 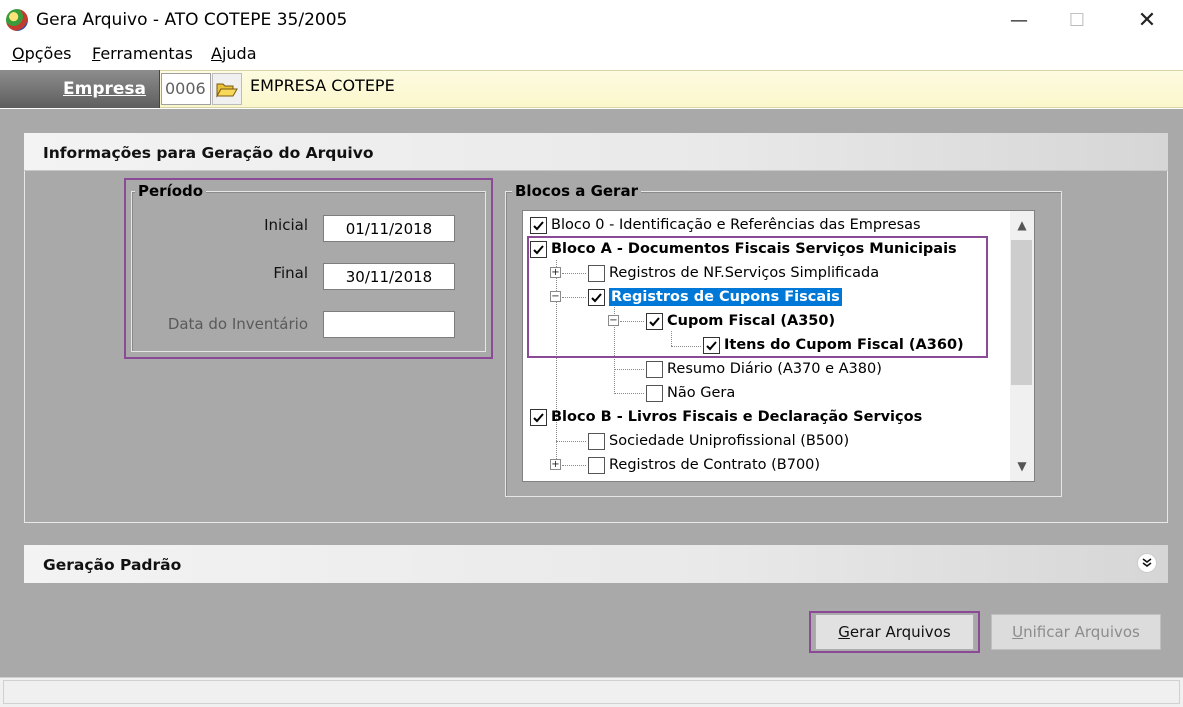 I want to click on tree-node-label: Não Gera, so click(x=701, y=393).